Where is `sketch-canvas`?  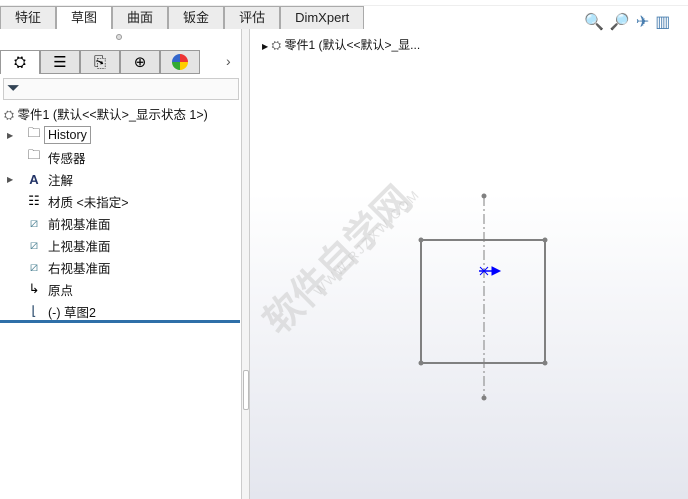
sketch-canvas is located at coordinates (483, 297).